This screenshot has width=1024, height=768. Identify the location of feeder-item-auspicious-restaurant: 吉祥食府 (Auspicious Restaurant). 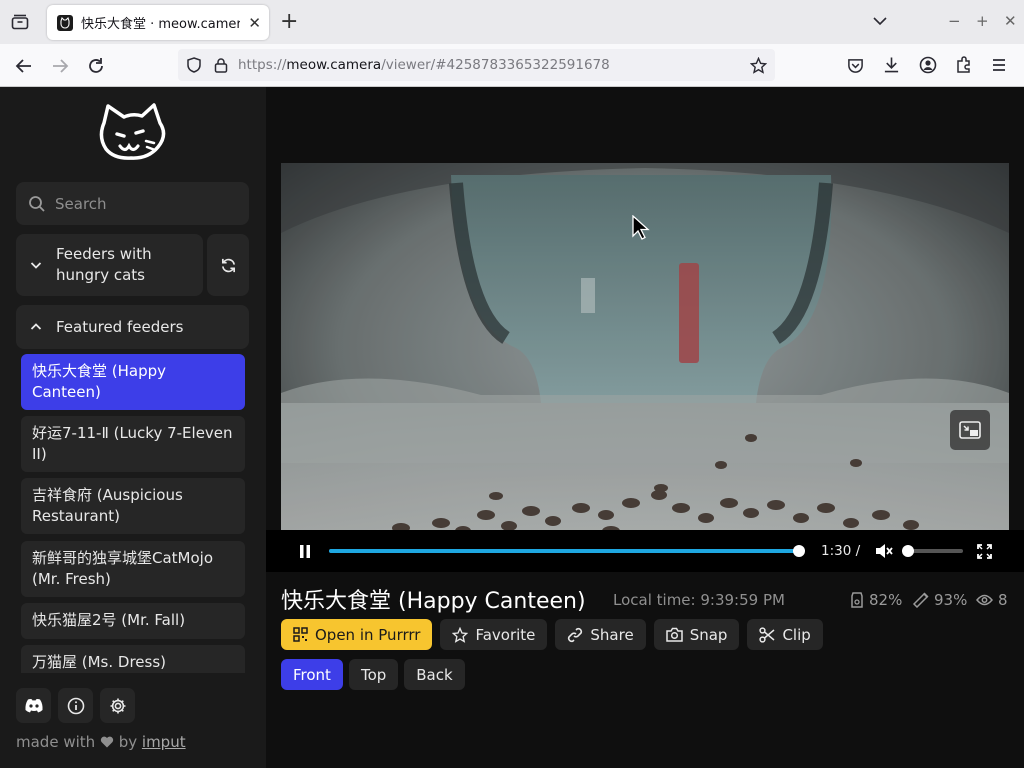
(133, 506).